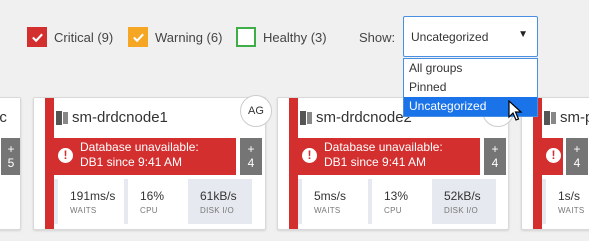  I want to click on filter-critical: Critical (9), so click(70, 37).